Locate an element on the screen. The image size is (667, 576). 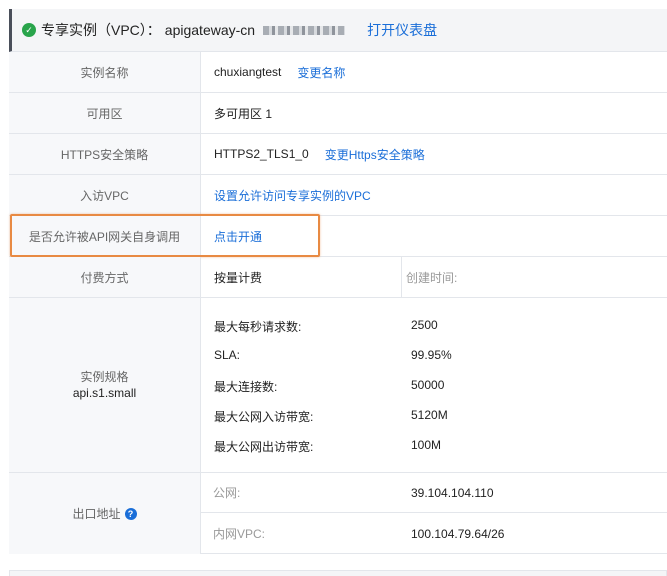
cell-divider is located at coordinates (401, 277).